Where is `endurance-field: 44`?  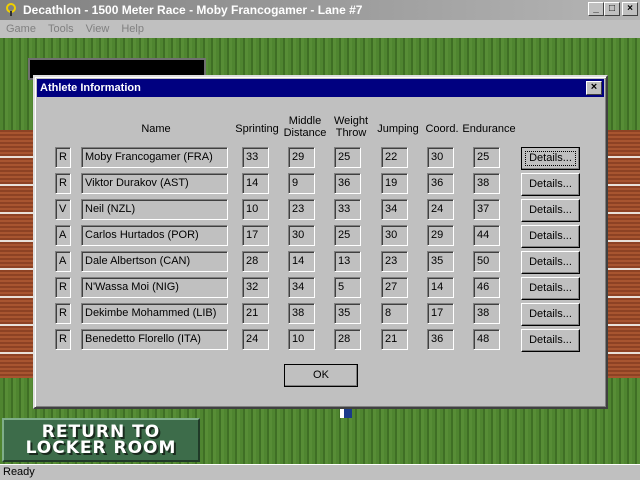
endurance-field: 44 is located at coordinates (486, 235).